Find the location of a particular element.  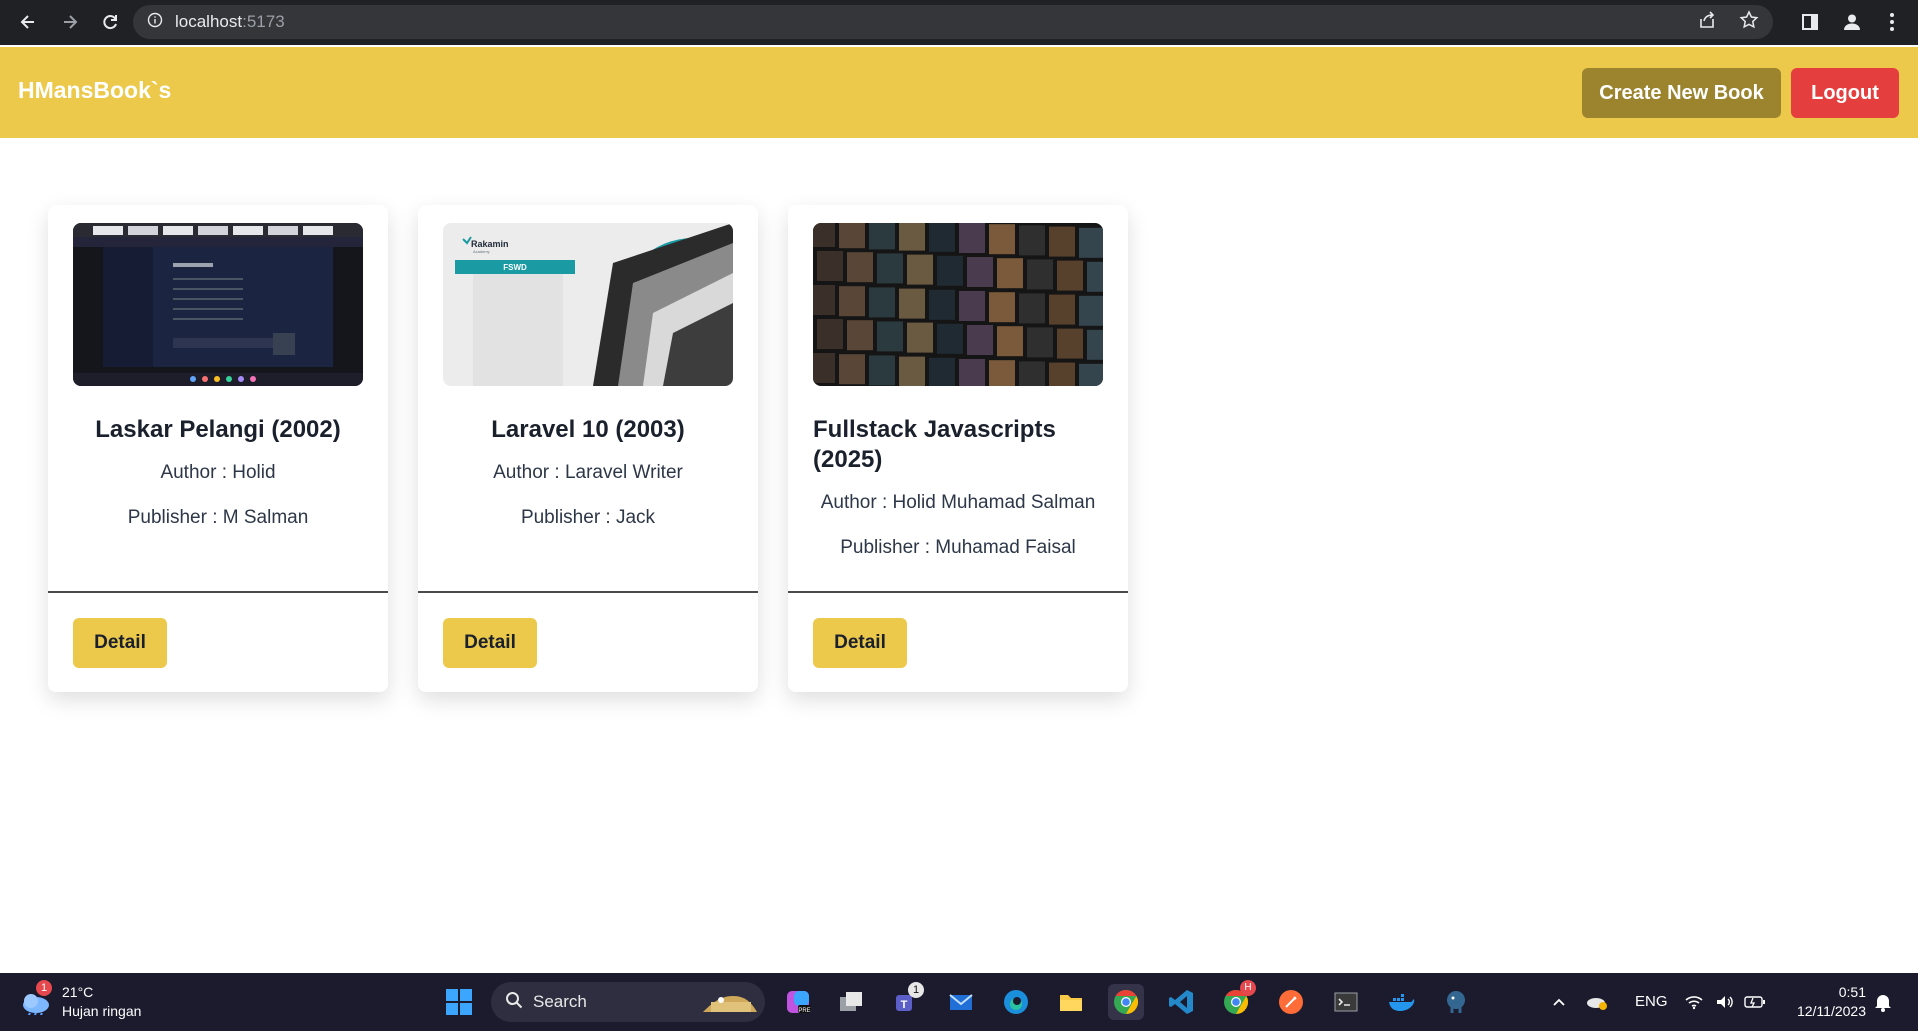

chrome-profile-icon: H is located at coordinates (1237, 1000).